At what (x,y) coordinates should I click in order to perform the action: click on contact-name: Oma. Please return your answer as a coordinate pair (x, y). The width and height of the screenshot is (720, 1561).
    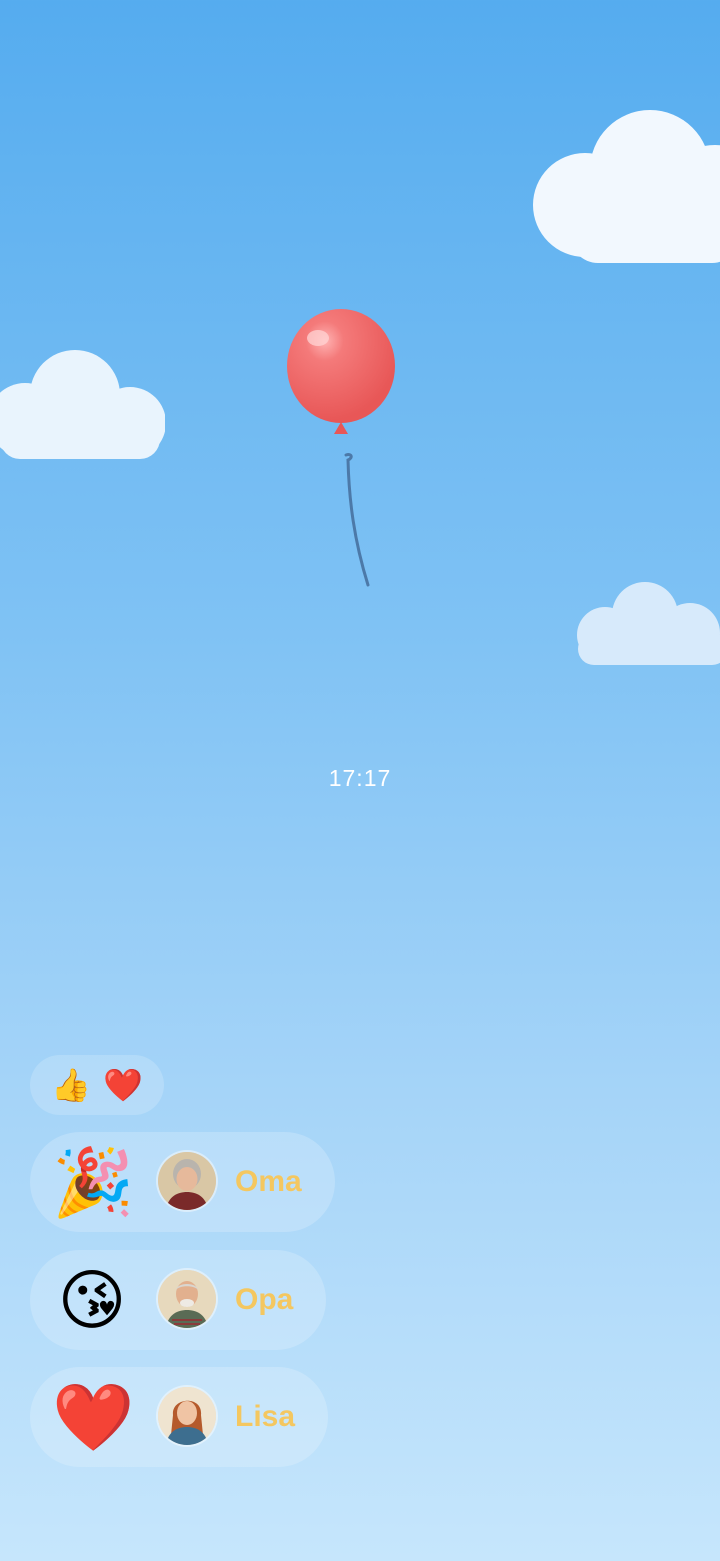
    Looking at the image, I should click on (268, 1181).